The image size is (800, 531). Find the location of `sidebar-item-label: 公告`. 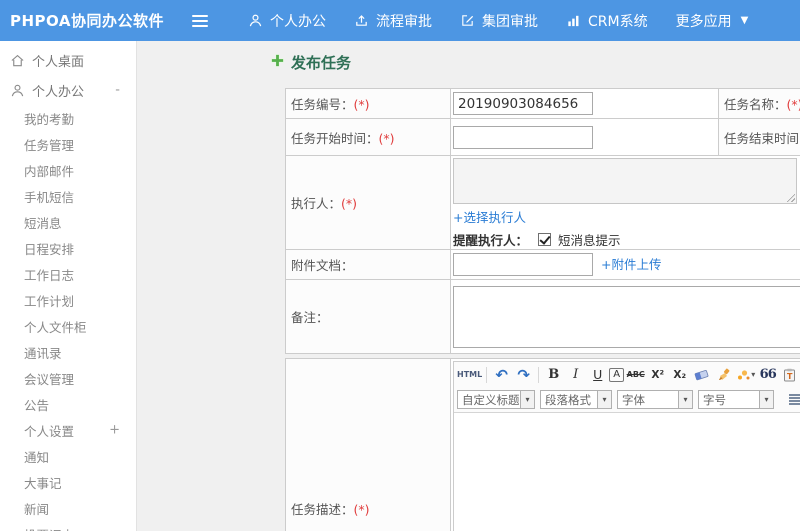

sidebar-item-label: 公告 is located at coordinates (37, 405).